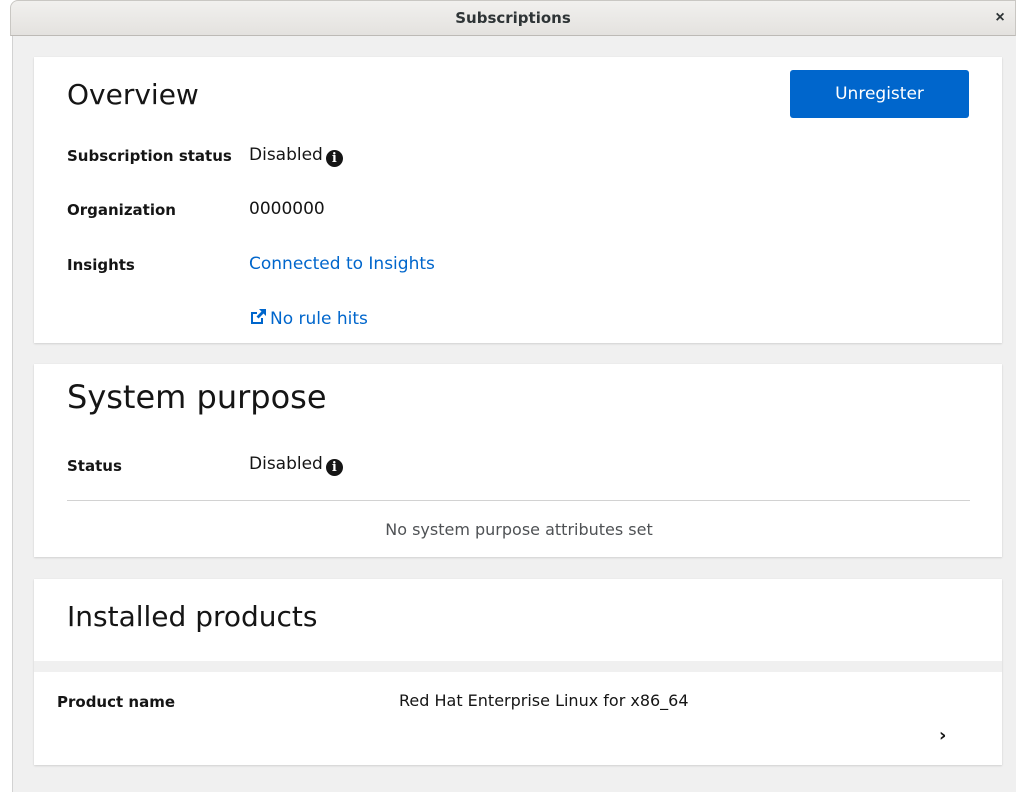  I want to click on products-header-separator, so click(518, 666).